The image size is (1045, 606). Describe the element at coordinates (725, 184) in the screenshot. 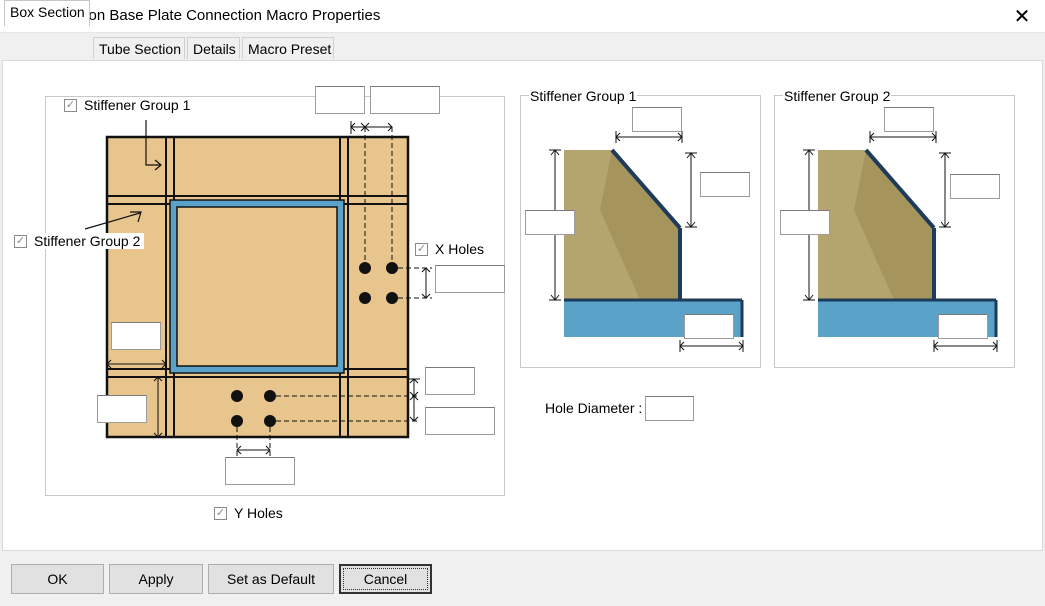

I see `stiffener-1-side-input` at that location.